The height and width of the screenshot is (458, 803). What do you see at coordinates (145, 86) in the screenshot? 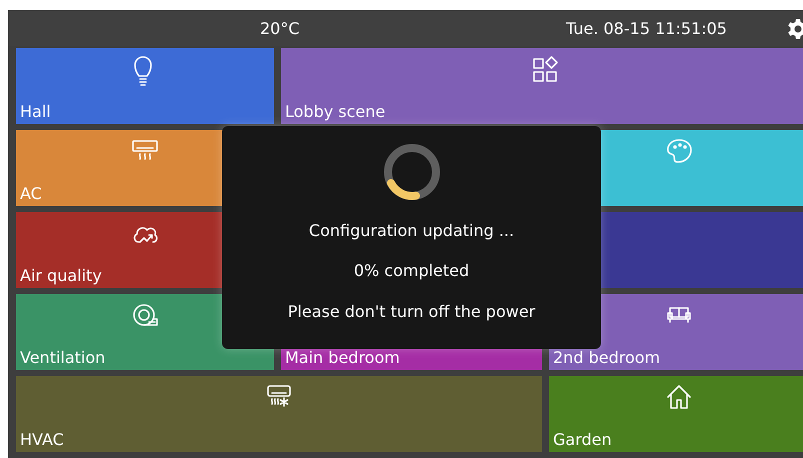
I see `room-tile: Hall` at bounding box center [145, 86].